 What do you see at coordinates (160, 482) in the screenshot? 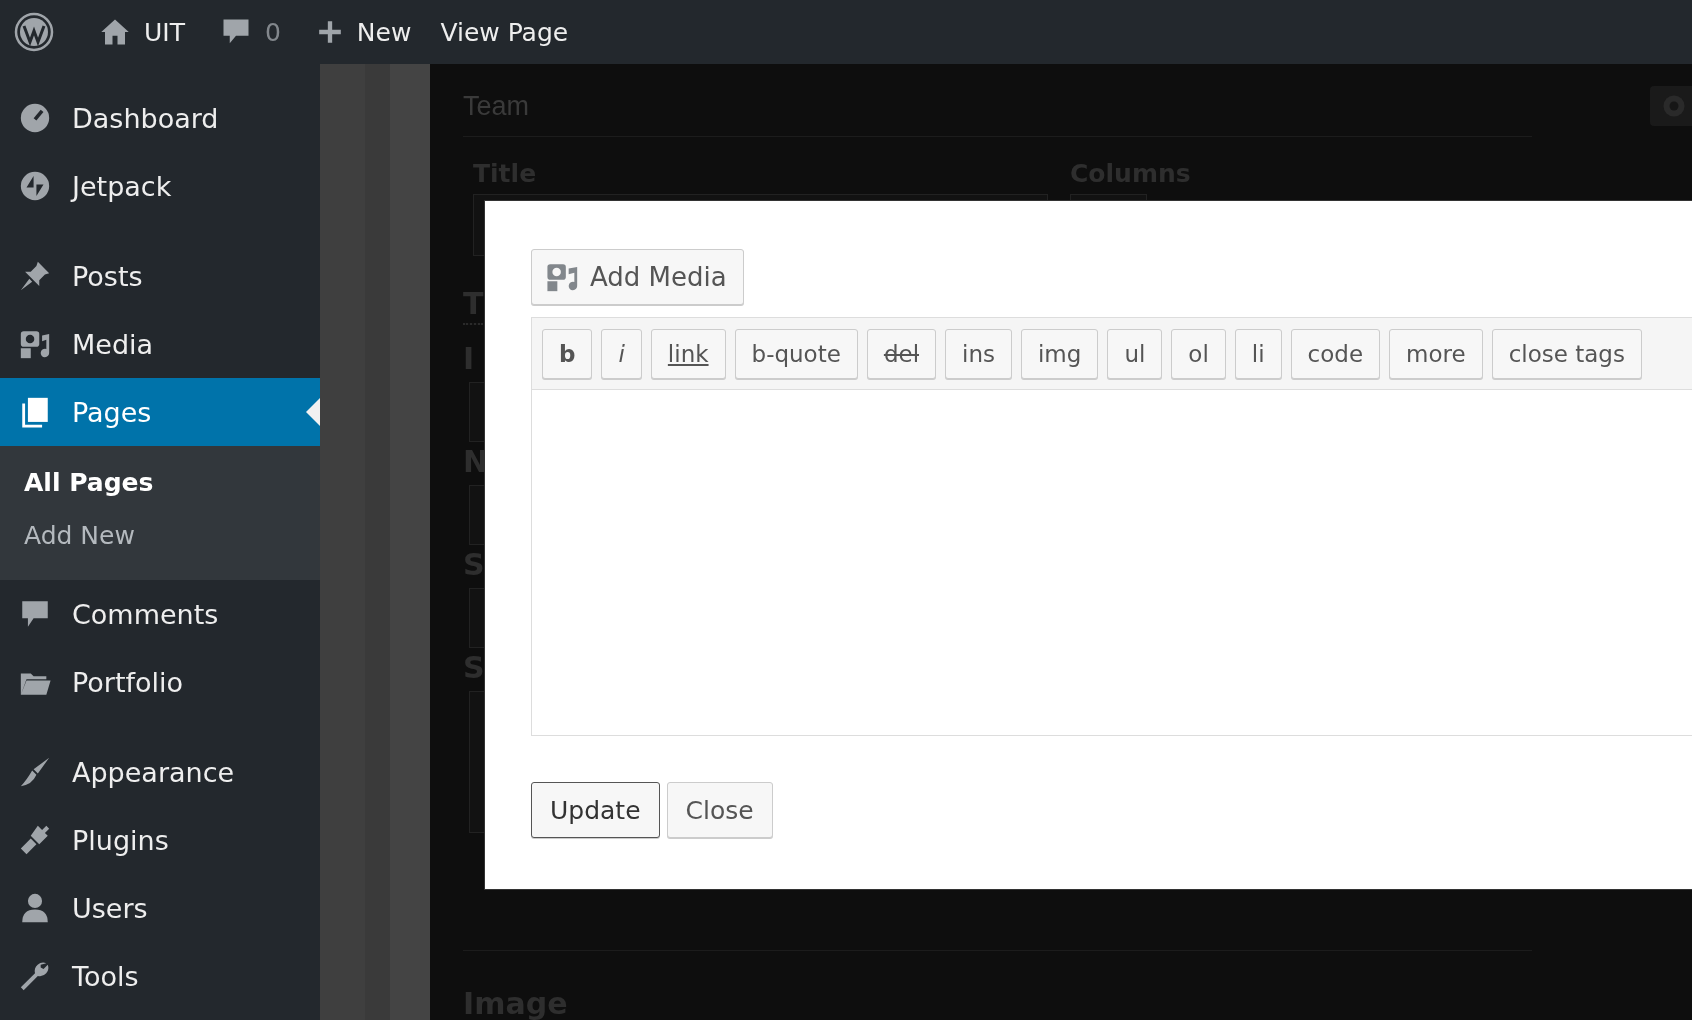
I see `submenu-item: All Pages` at bounding box center [160, 482].